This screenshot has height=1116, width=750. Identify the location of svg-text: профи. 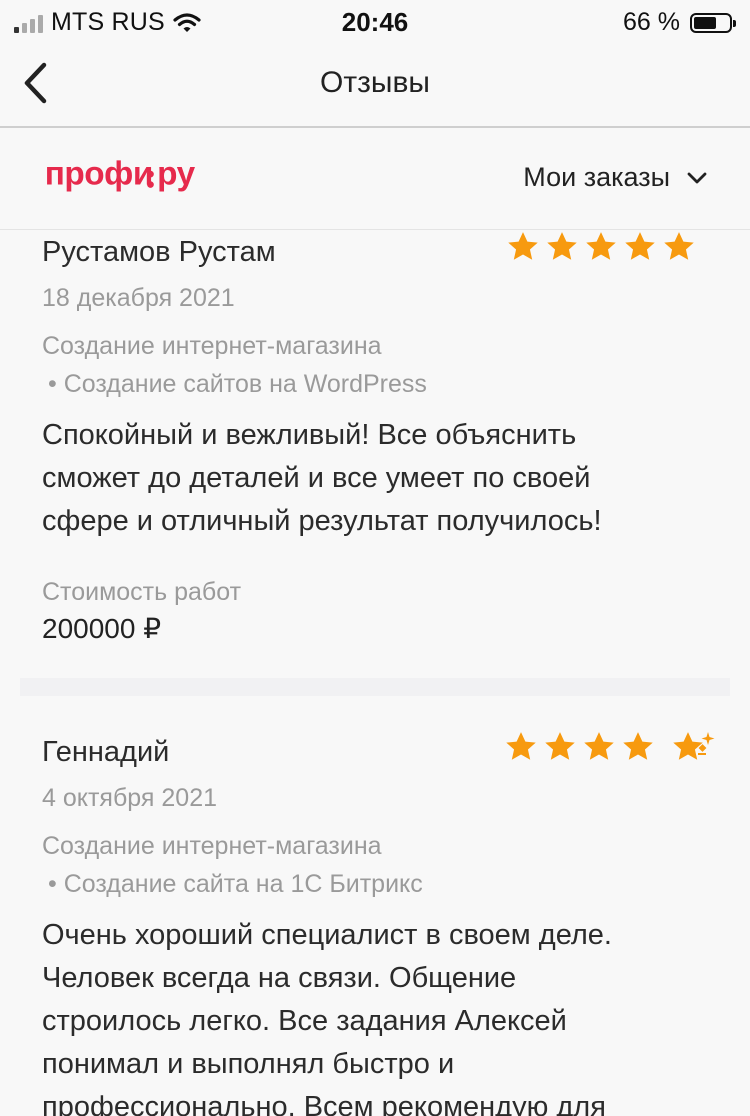
(99, 174).